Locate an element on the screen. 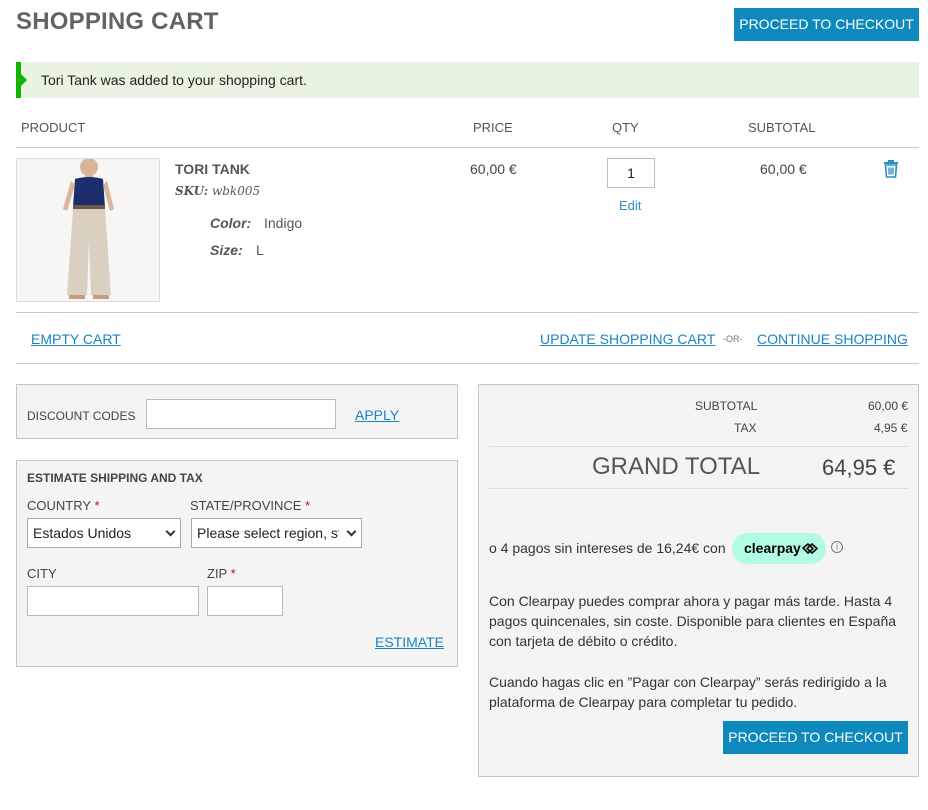 This screenshot has width=928, height=810. option-color-label: Color: is located at coordinates (231, 223).